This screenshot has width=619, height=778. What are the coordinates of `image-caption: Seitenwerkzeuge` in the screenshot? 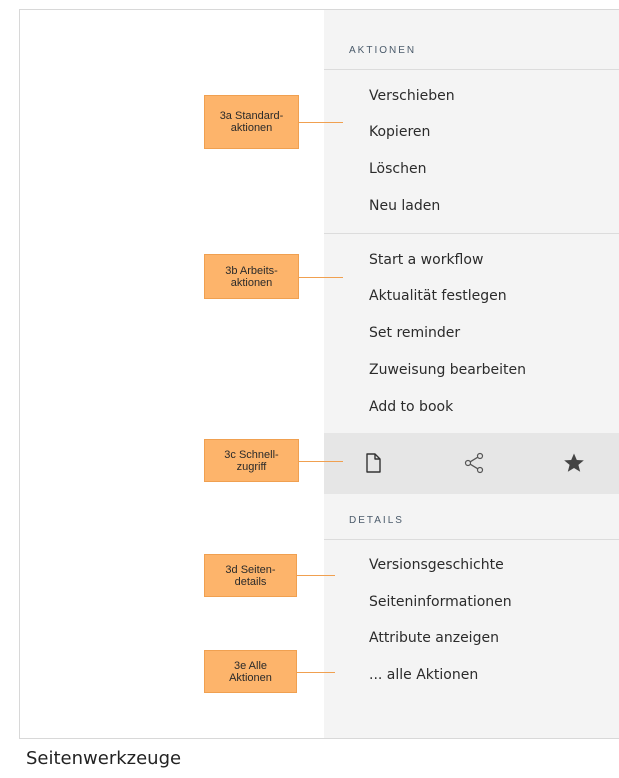 It's located at (104, 758).